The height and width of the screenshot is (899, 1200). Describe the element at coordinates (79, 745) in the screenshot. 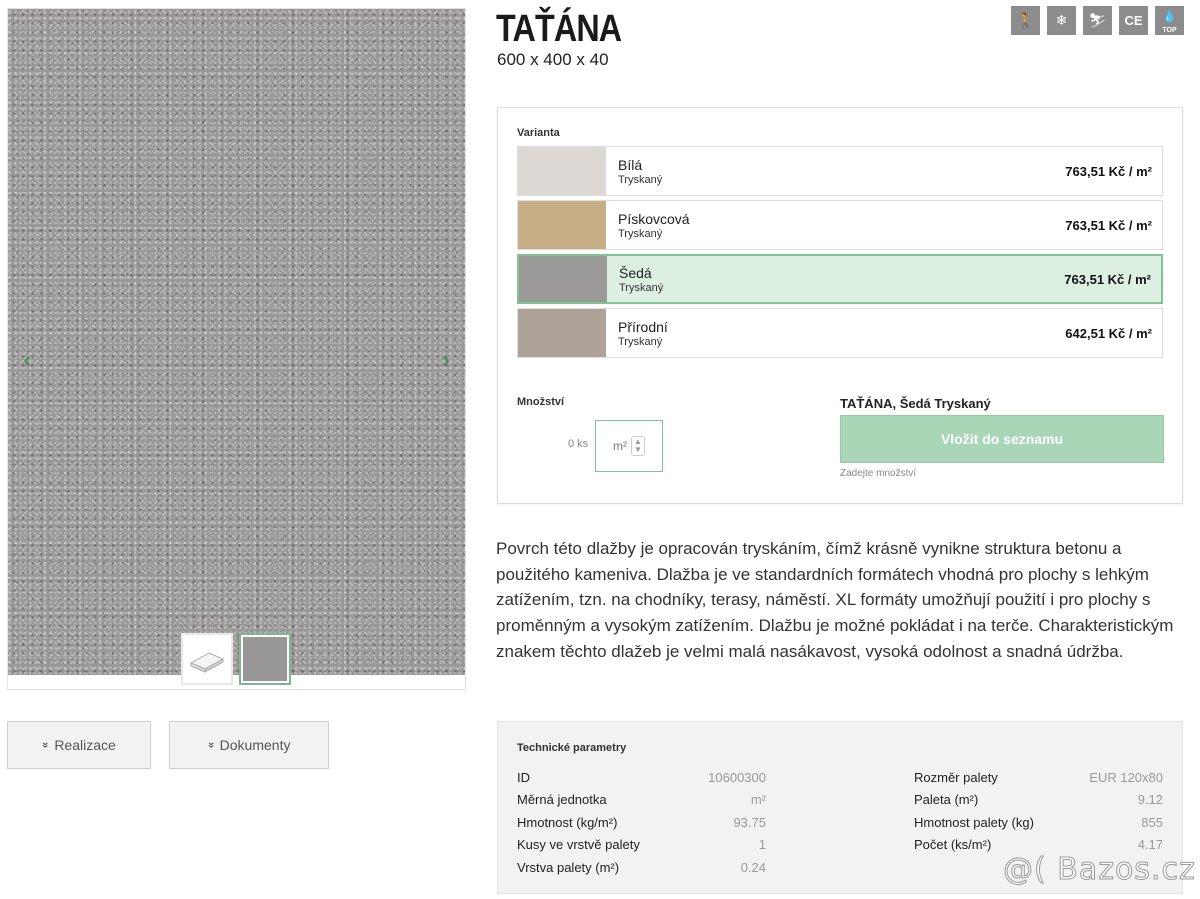

I see `realizace-button: » Realizace` at that location.